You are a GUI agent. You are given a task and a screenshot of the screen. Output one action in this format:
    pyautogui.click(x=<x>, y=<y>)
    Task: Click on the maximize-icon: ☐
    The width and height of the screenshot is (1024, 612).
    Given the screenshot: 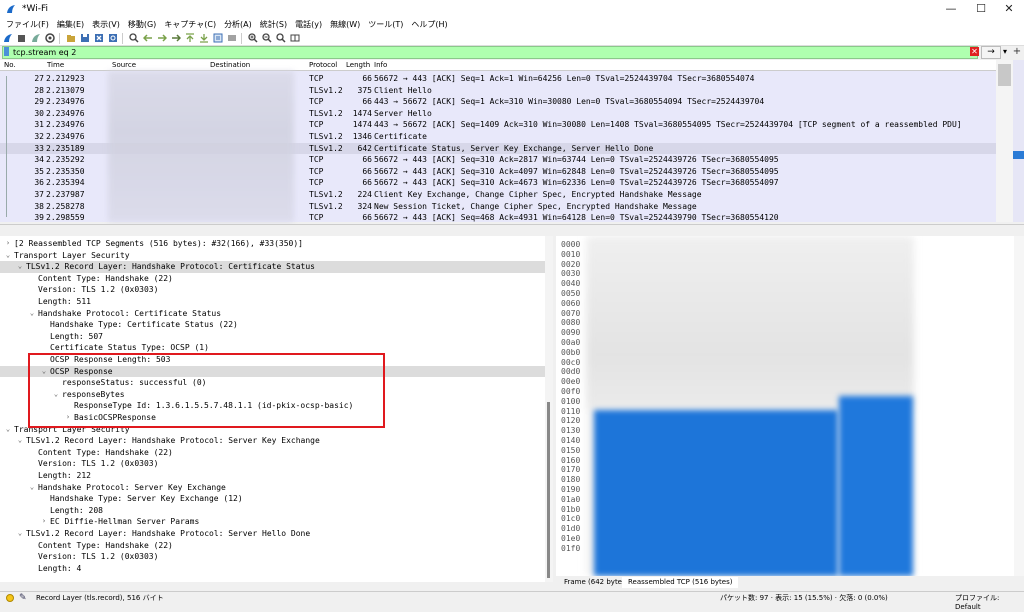 What is the action you would take?
    pyautogui.click(x=981, y=8)
    